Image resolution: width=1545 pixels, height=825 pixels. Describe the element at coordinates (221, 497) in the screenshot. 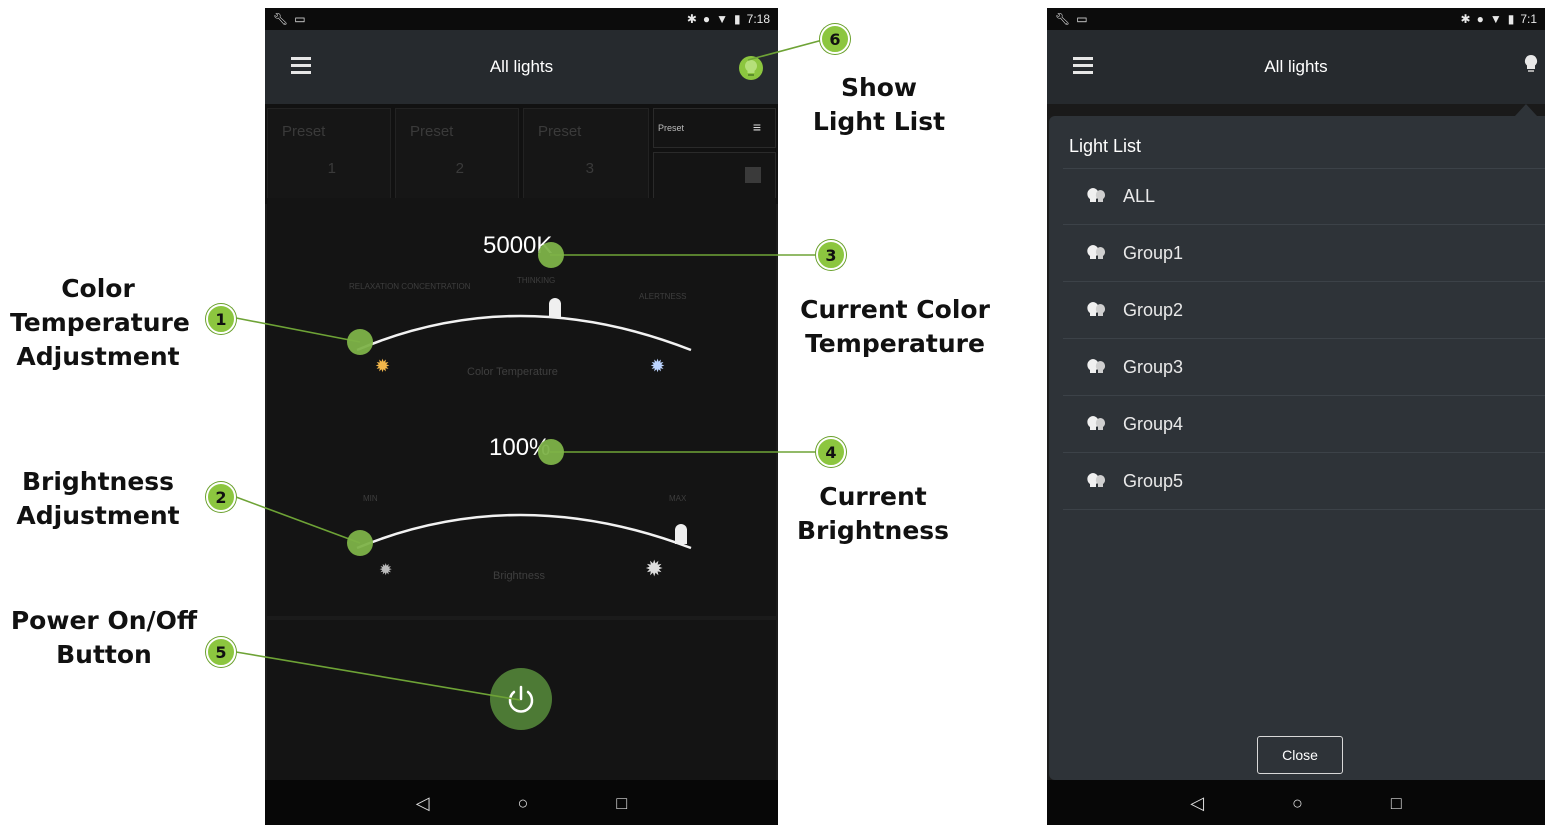

I see `annotation-badge-2: 2` at that location.